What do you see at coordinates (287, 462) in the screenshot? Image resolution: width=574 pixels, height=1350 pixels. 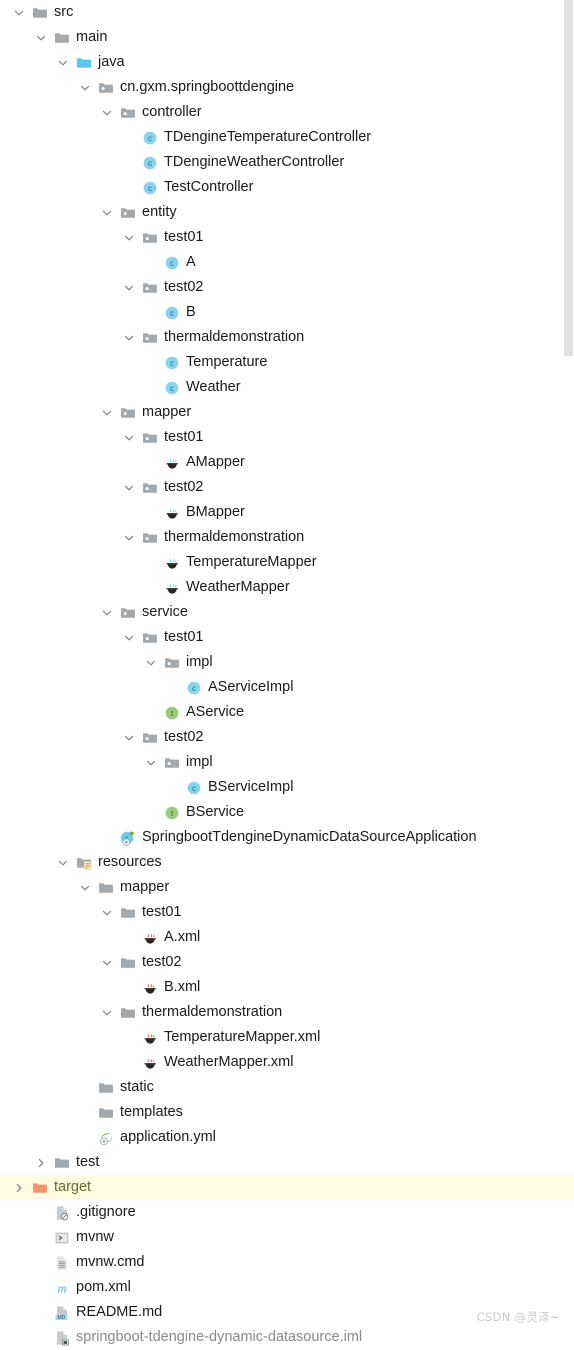 I see `tree-row: AMapper` at bounding box center [287, 462].